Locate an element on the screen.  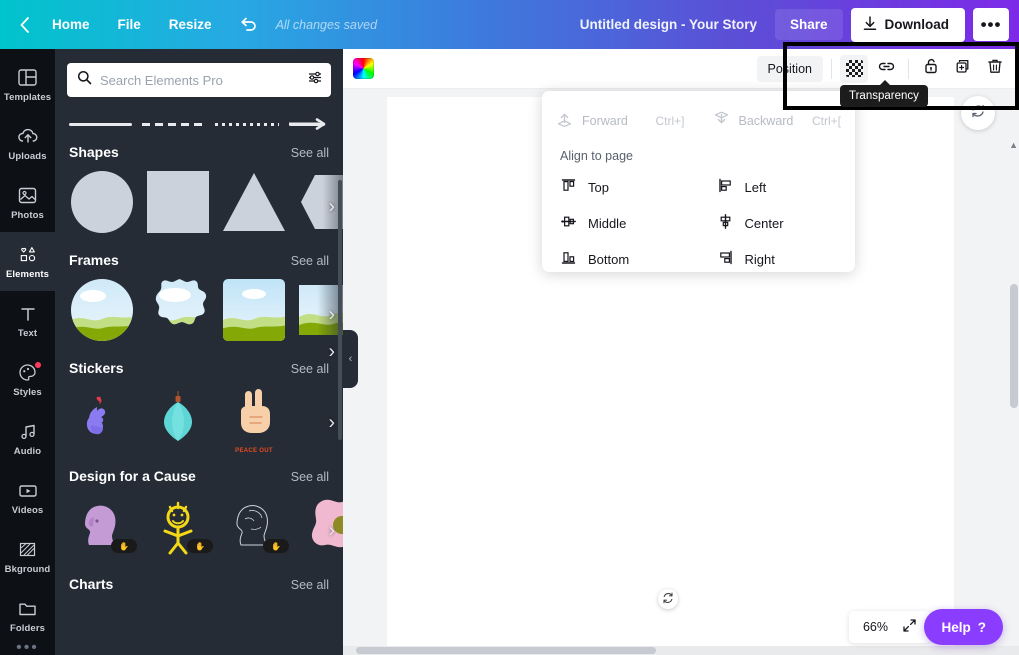
scroll-up-arrow-icon: ▲ is located at coordinates (1013, 145).